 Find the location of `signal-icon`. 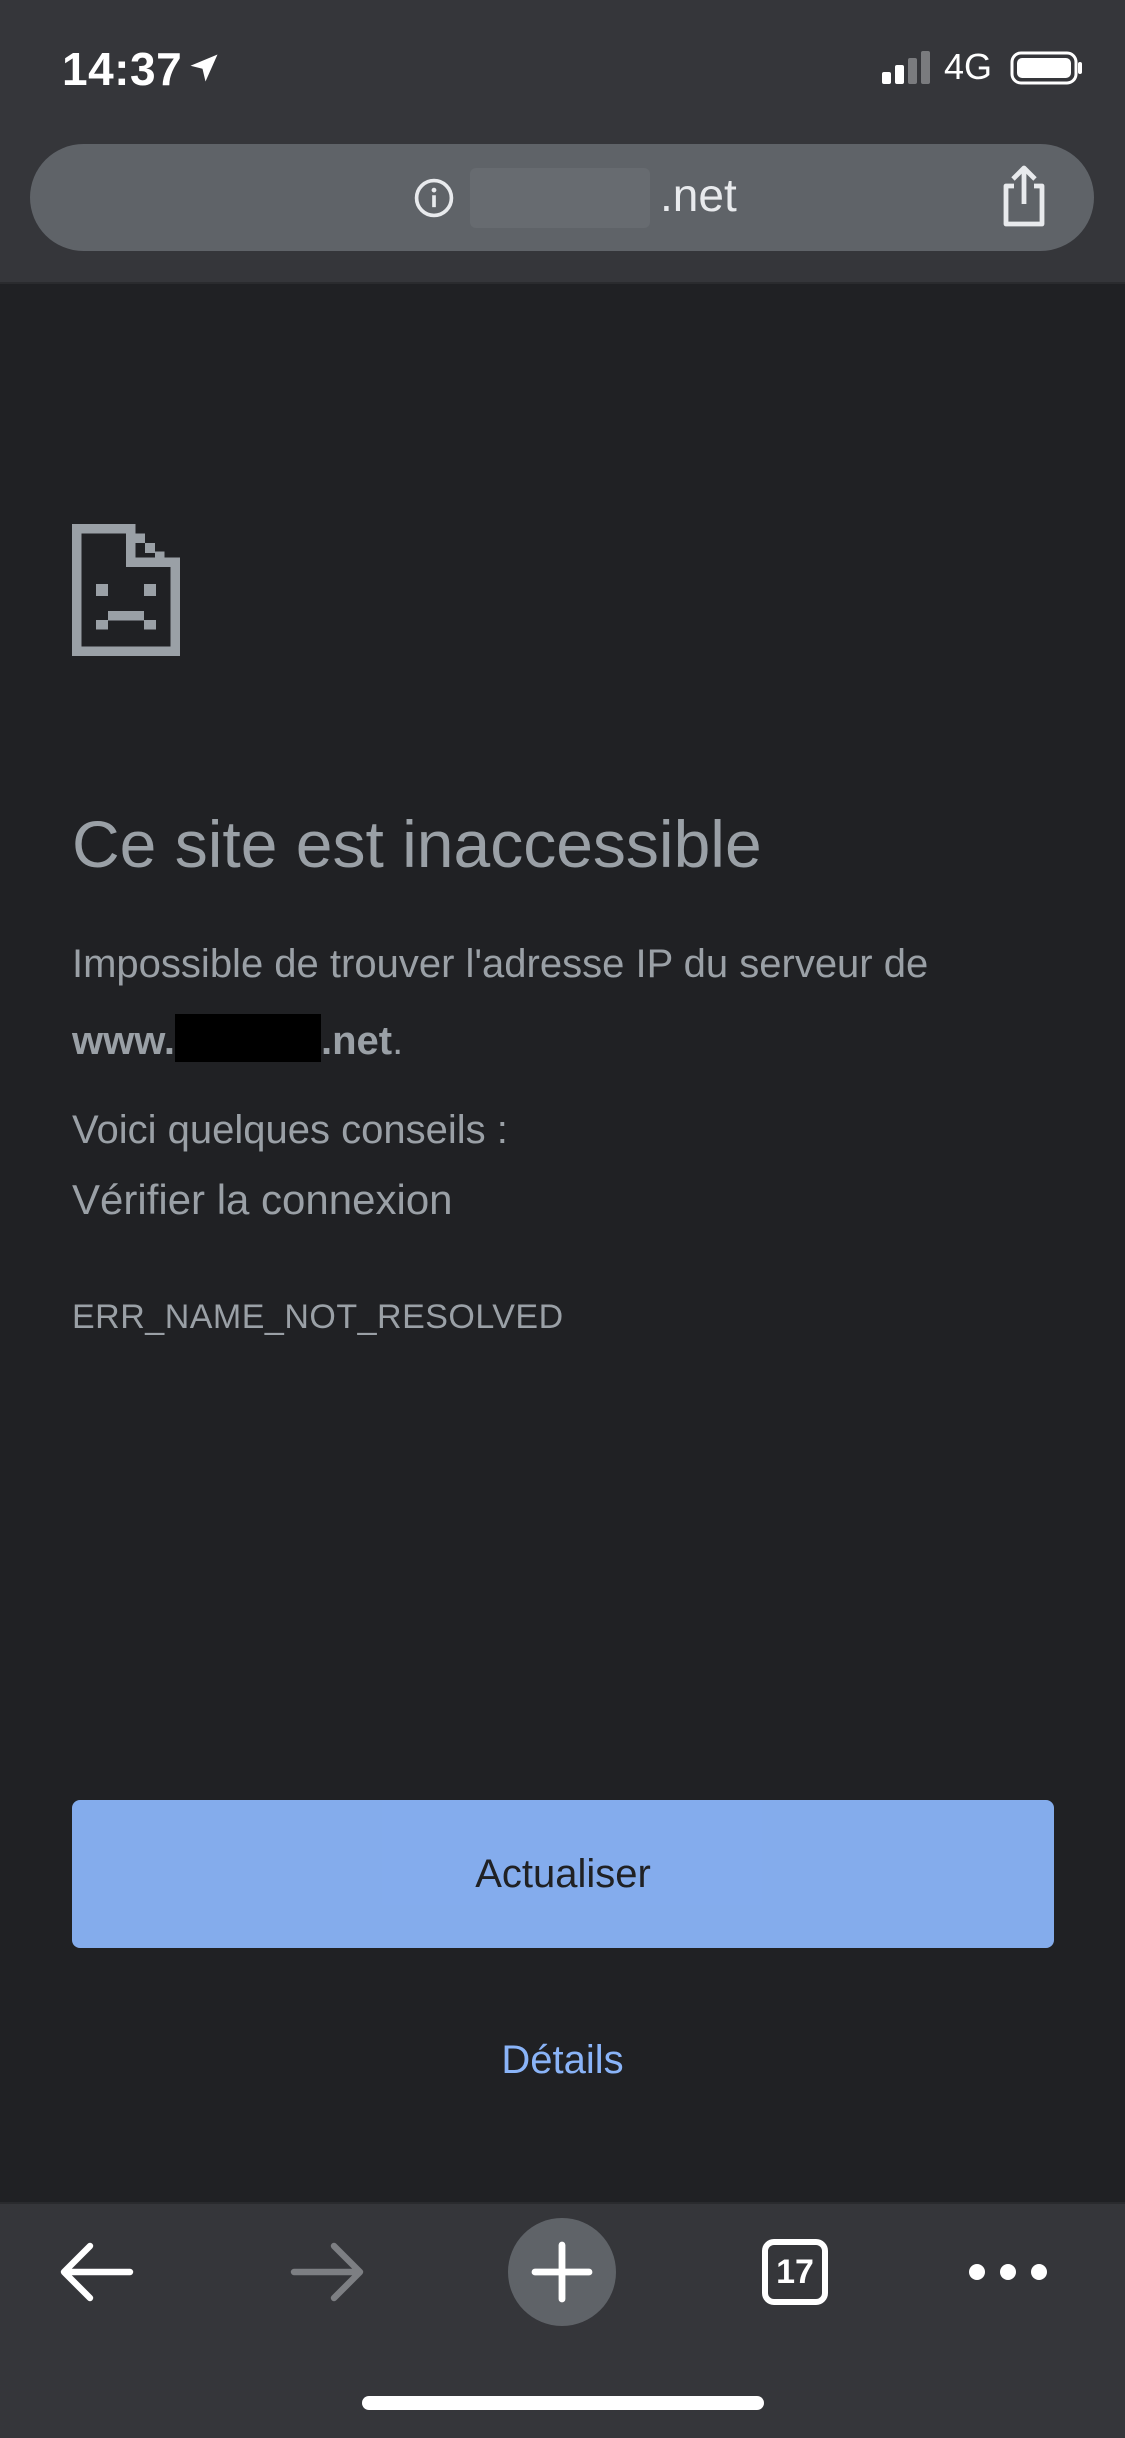

signal-icon is located at coordinates (906, 67).